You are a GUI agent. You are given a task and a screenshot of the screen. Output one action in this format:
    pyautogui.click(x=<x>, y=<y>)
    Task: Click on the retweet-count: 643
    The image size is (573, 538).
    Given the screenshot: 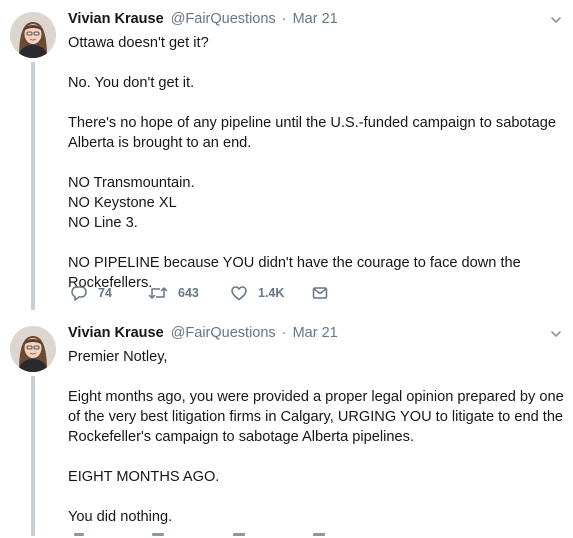 What is the action you would take?
    pyautogui.click(x=188, y=293)
    